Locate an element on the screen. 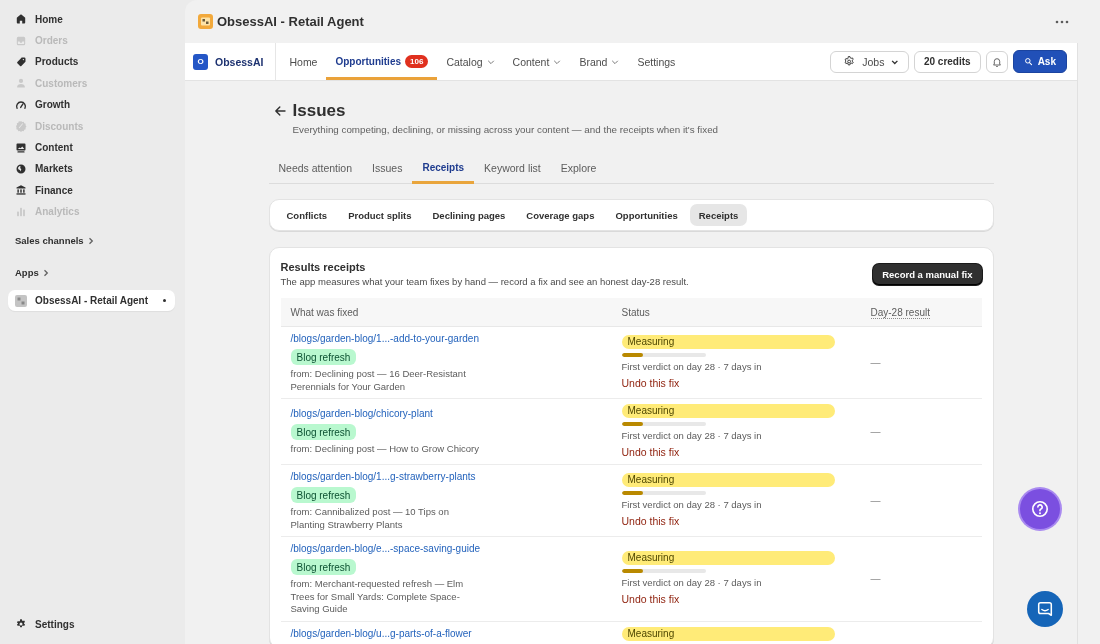 This screenshot has width=1100, height=644. person-icon is located at coordinates (21, 83).